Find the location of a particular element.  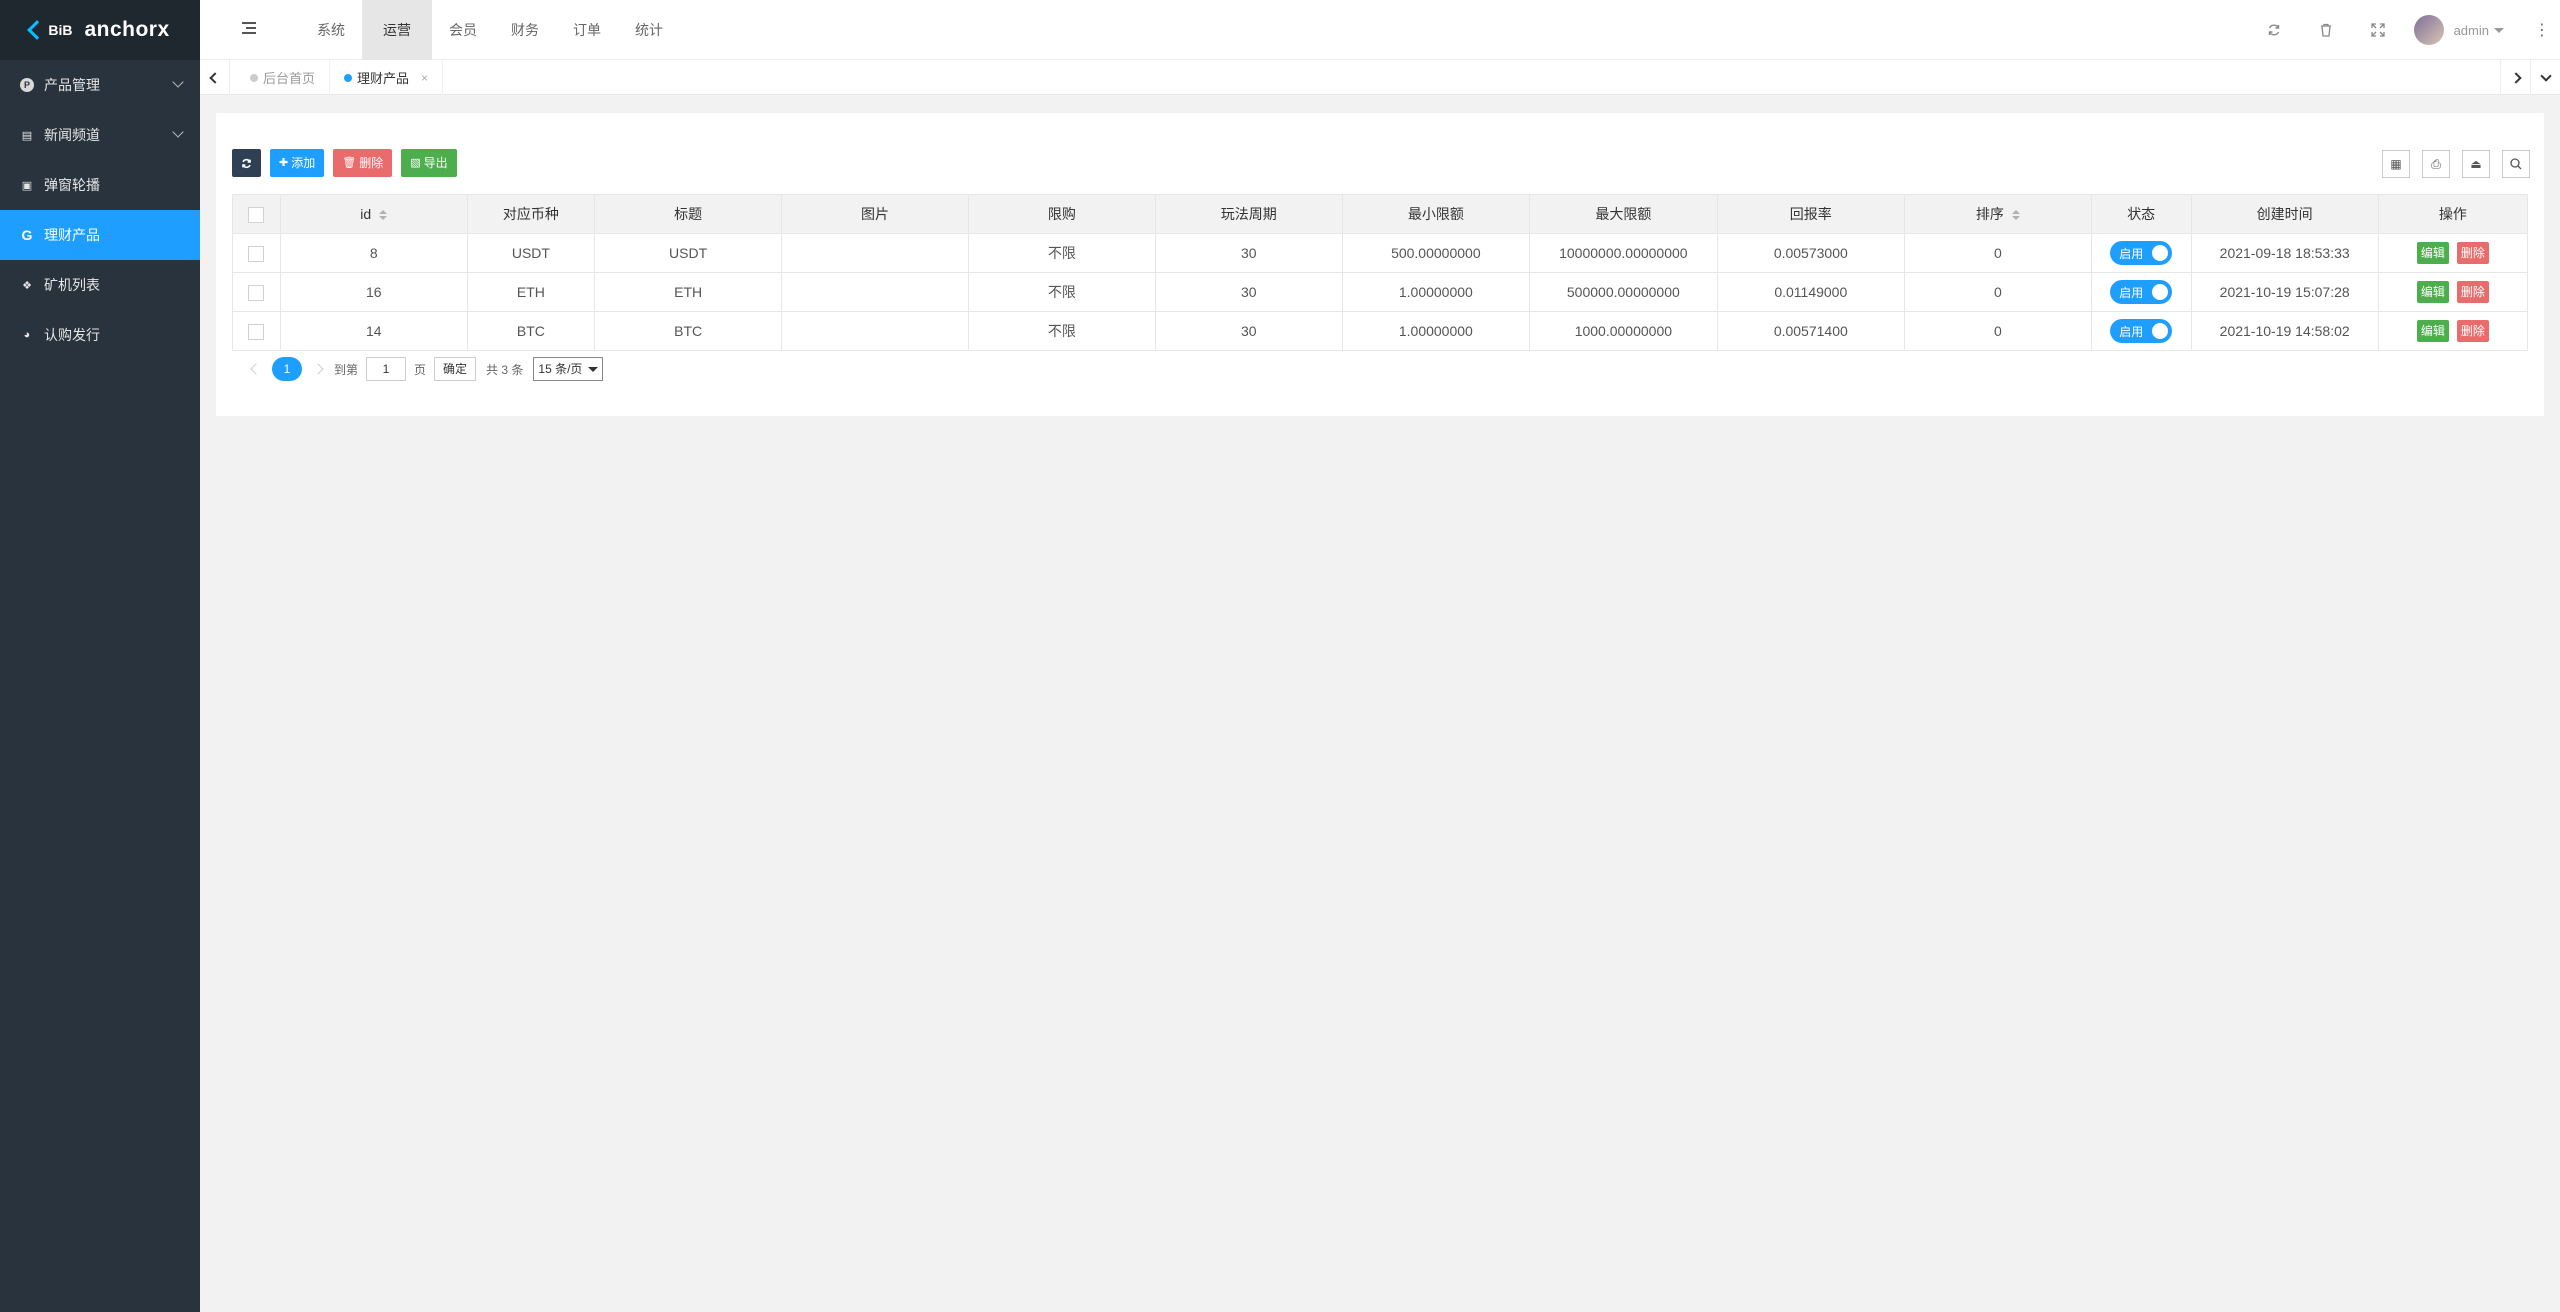

toggle-knob is located at coordinates (2160, 331).